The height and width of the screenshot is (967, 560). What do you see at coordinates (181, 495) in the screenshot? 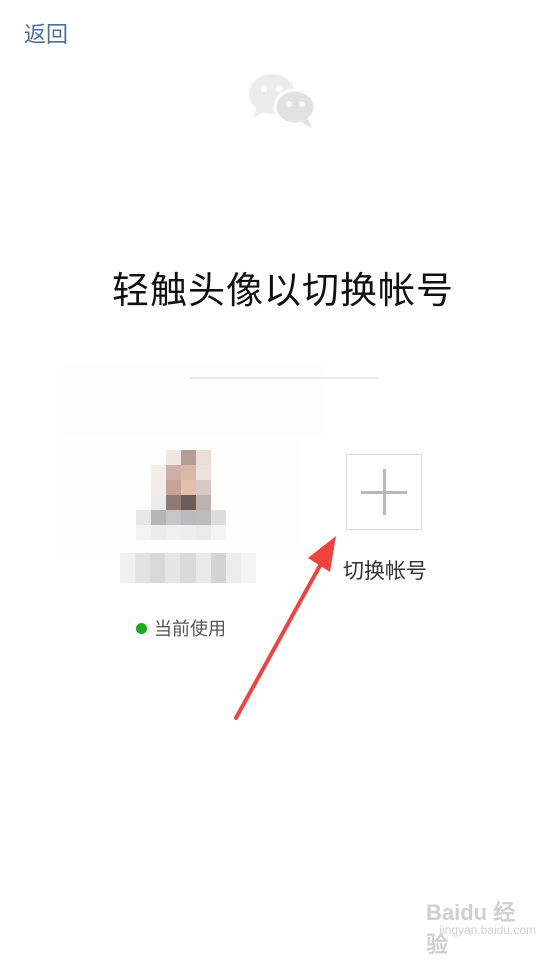
I see `current-account-avatar` at bounding box center [181, 495].